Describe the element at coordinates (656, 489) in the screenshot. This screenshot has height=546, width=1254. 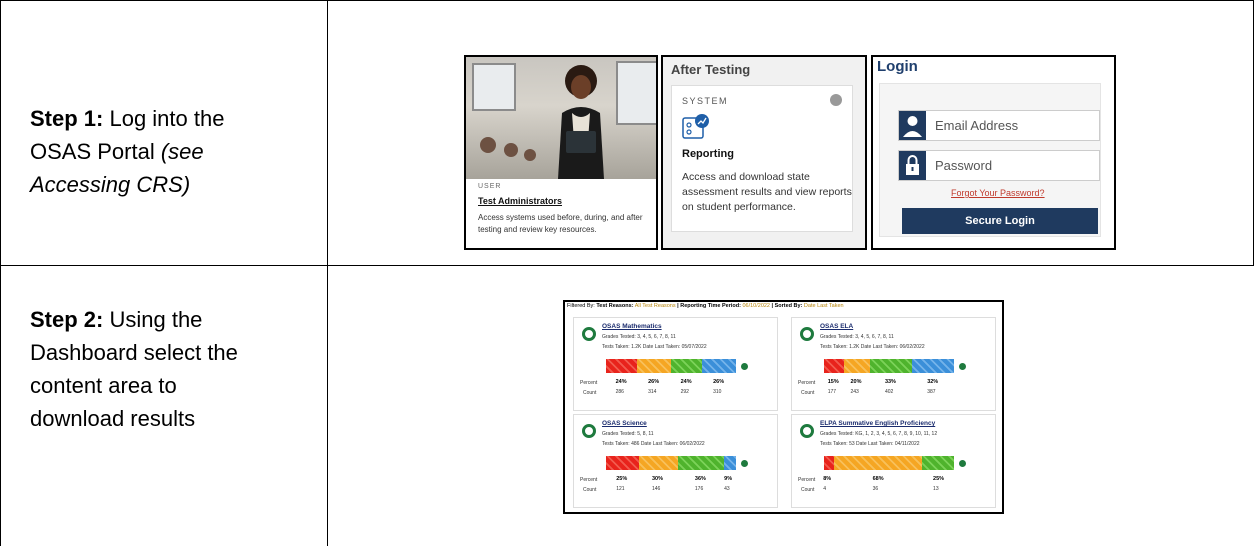
I see `count-value: 146` at that location.